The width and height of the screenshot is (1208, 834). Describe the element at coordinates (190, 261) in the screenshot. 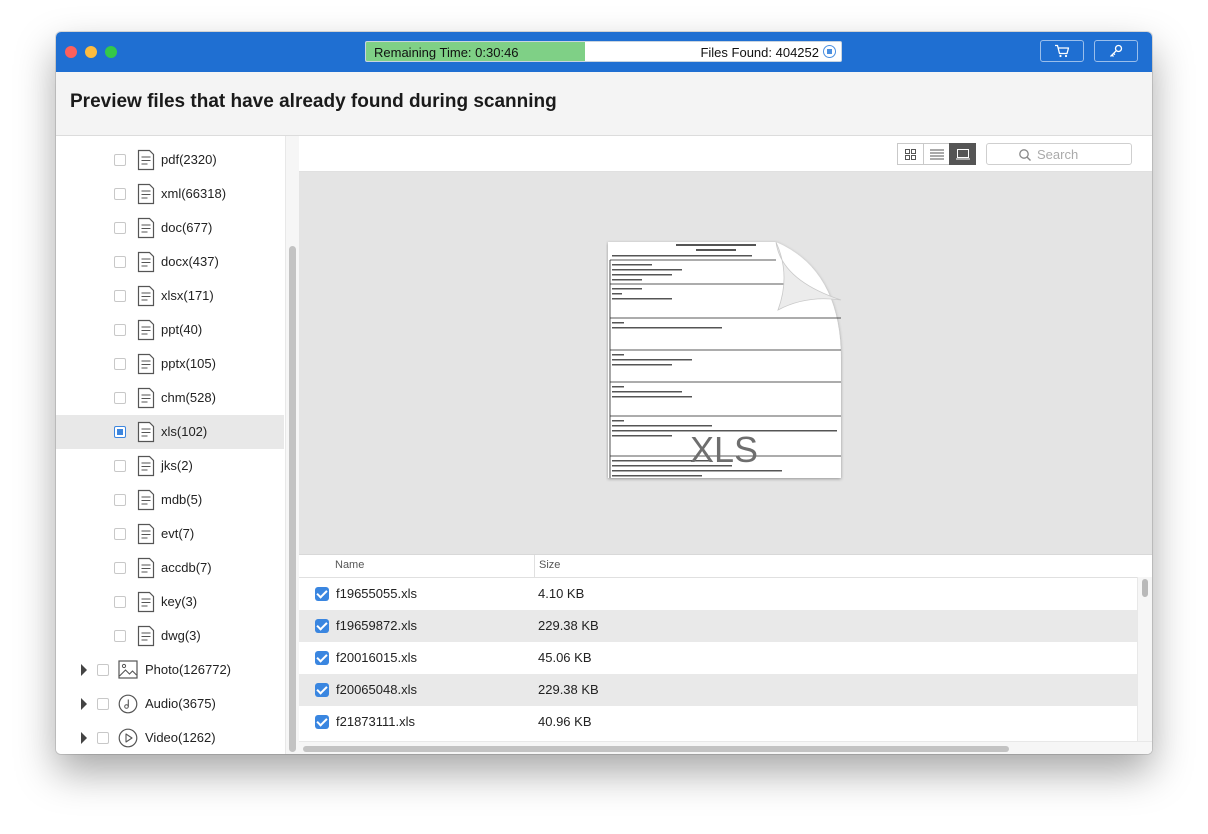

I see `file-type-label: docx(437)` at that location.